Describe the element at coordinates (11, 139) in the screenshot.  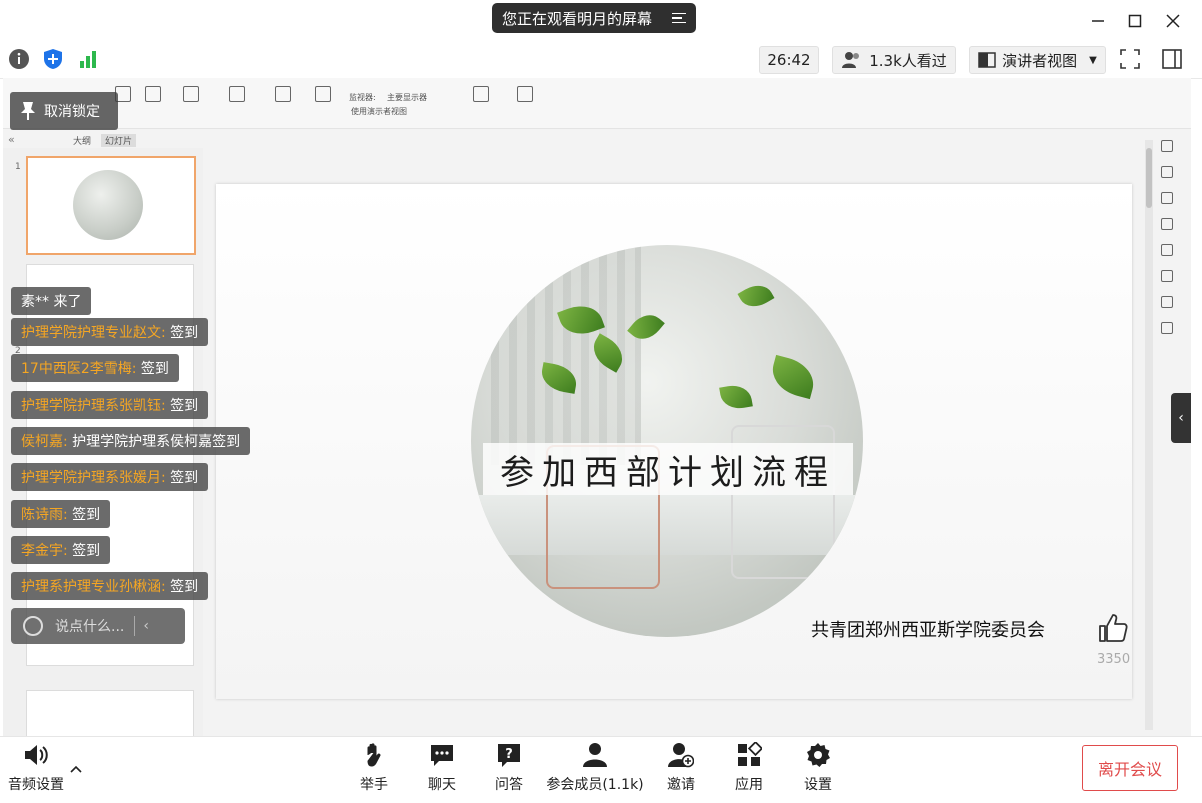
I see `collapse-arrows: «` at that location.